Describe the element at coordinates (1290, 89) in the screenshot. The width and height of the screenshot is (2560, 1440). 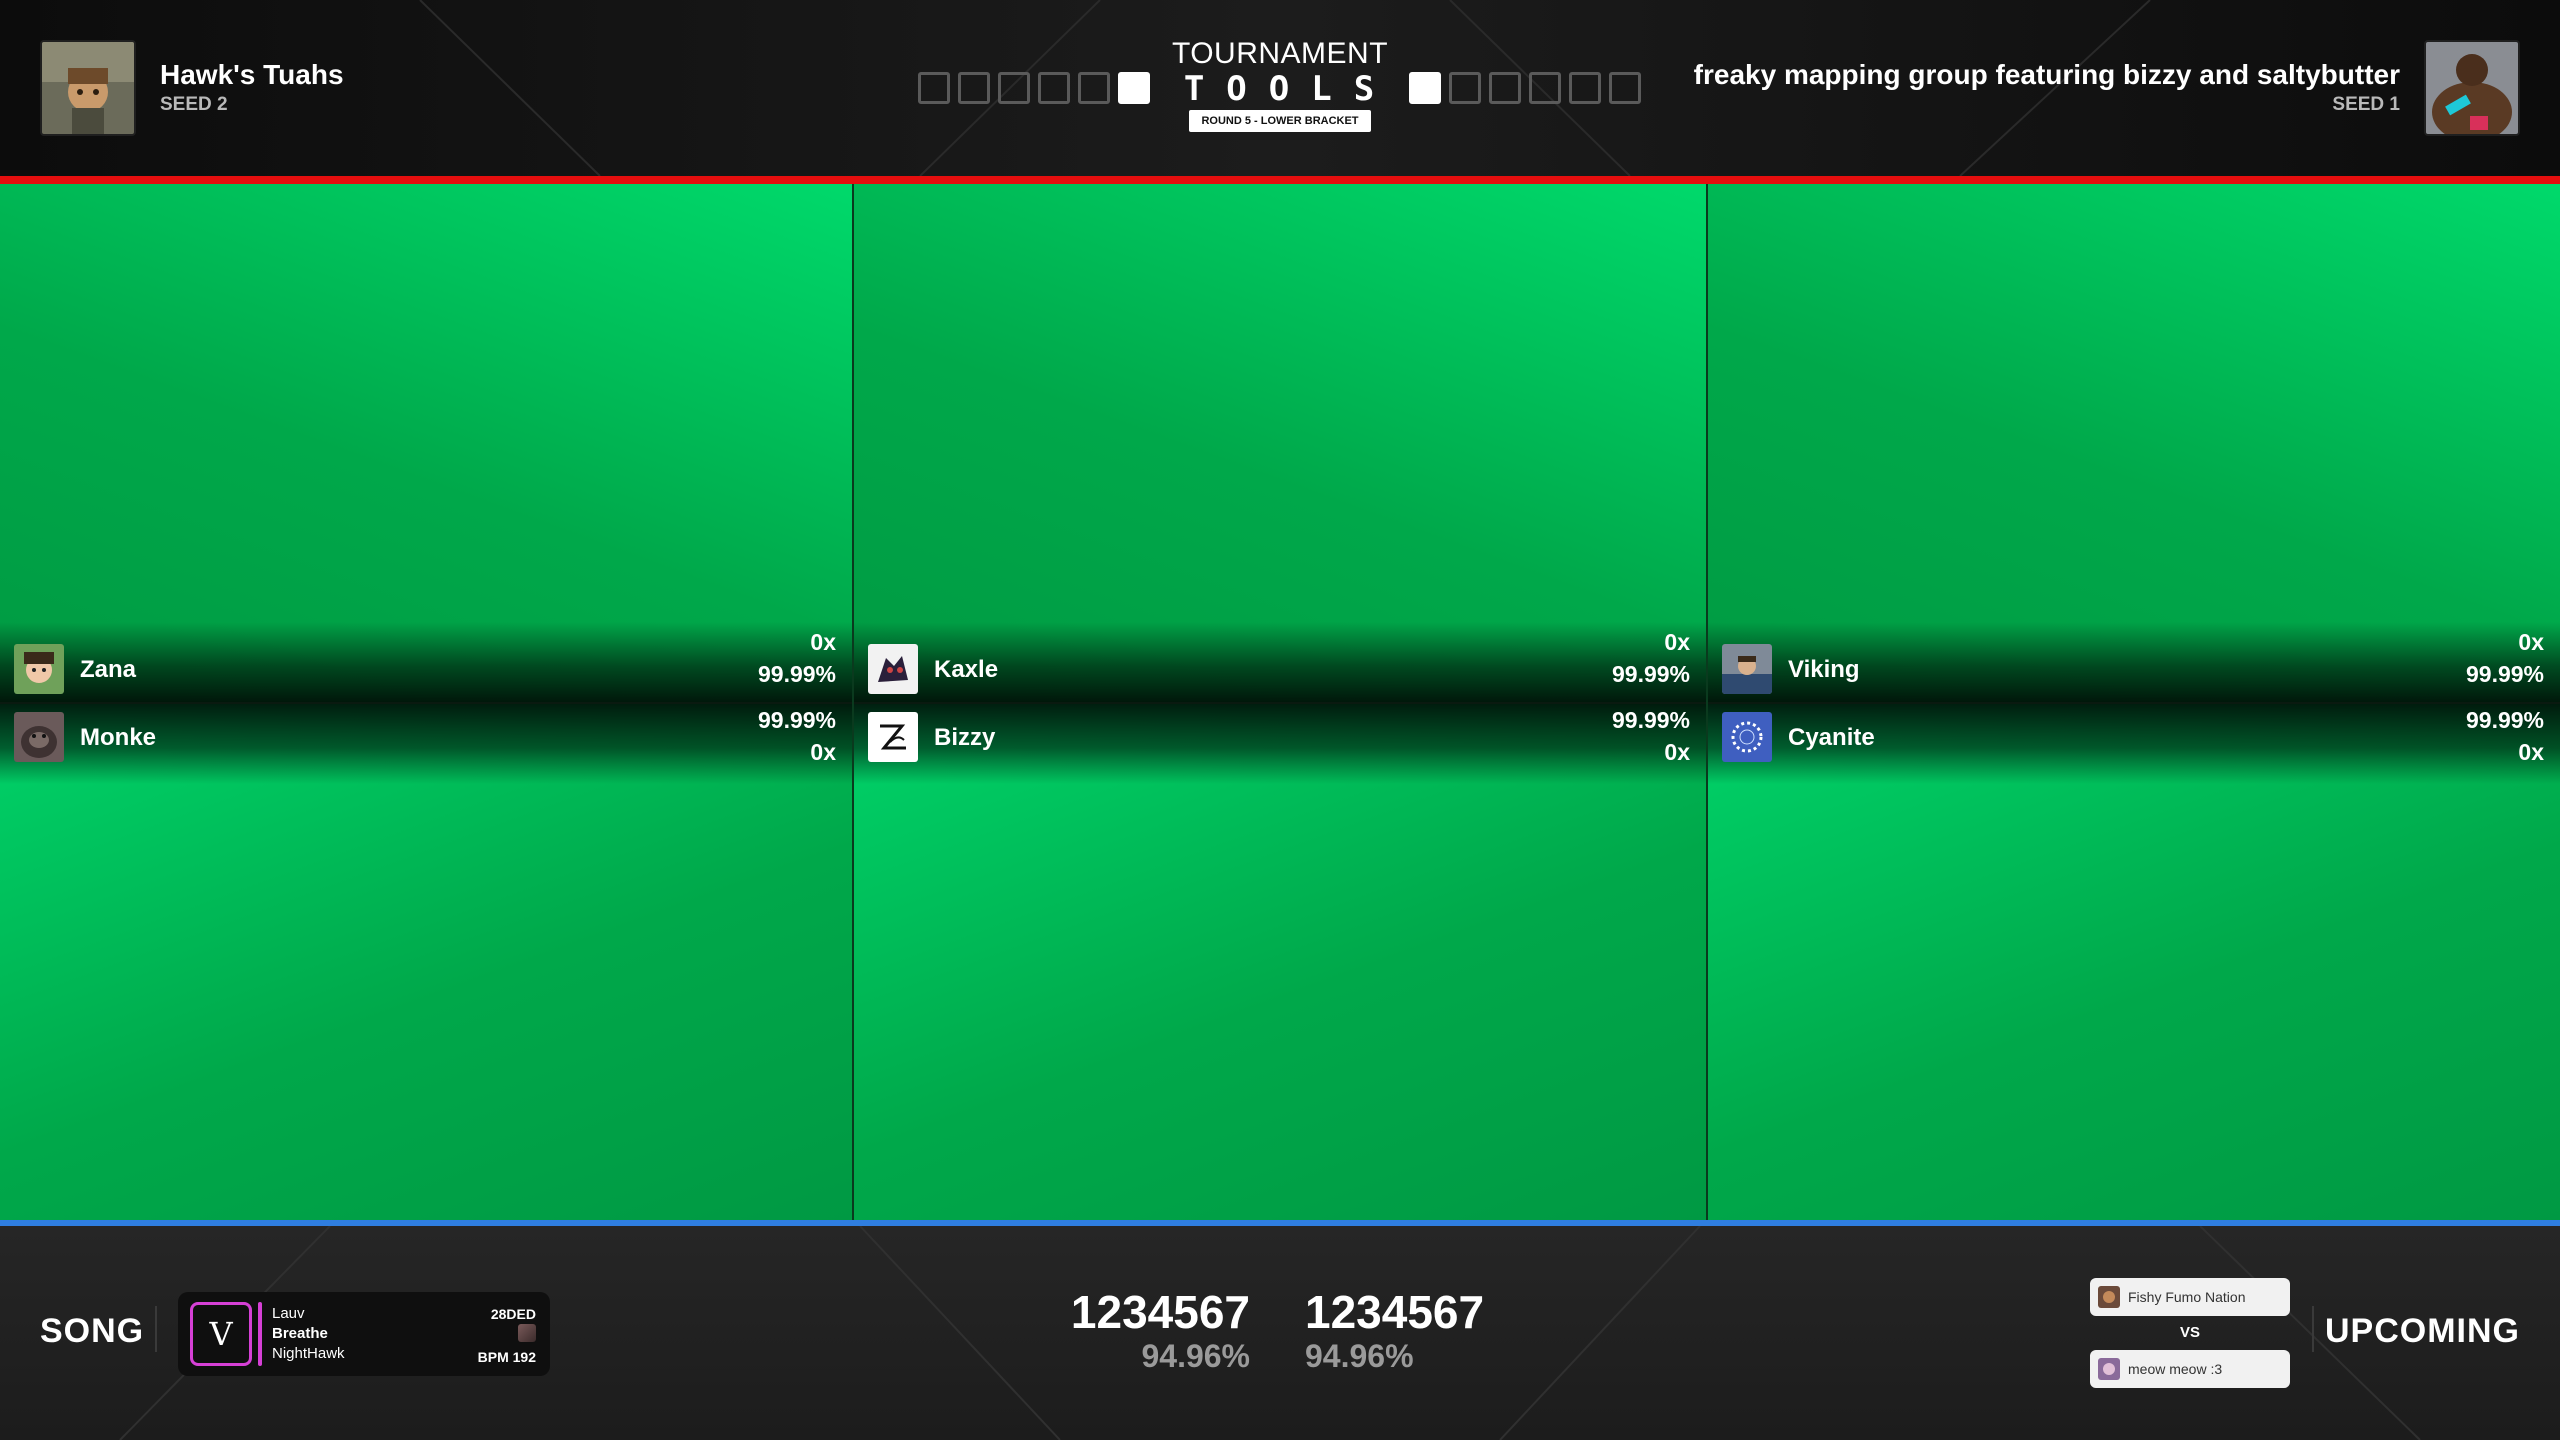
I see `logo-line2: TOOLS` at that location.